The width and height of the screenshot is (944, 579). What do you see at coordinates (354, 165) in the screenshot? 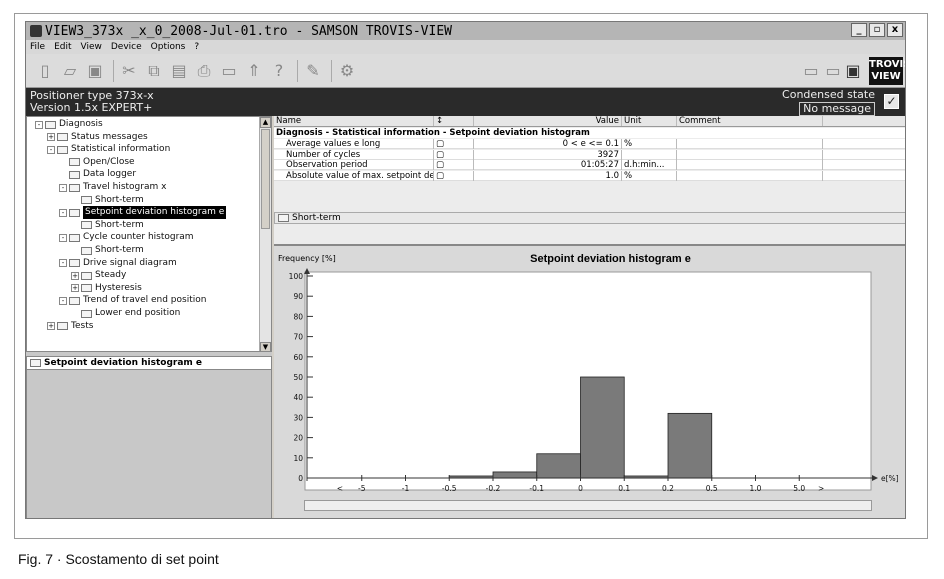
I see `row-name: Observation period` at bounding box center [354, 165].